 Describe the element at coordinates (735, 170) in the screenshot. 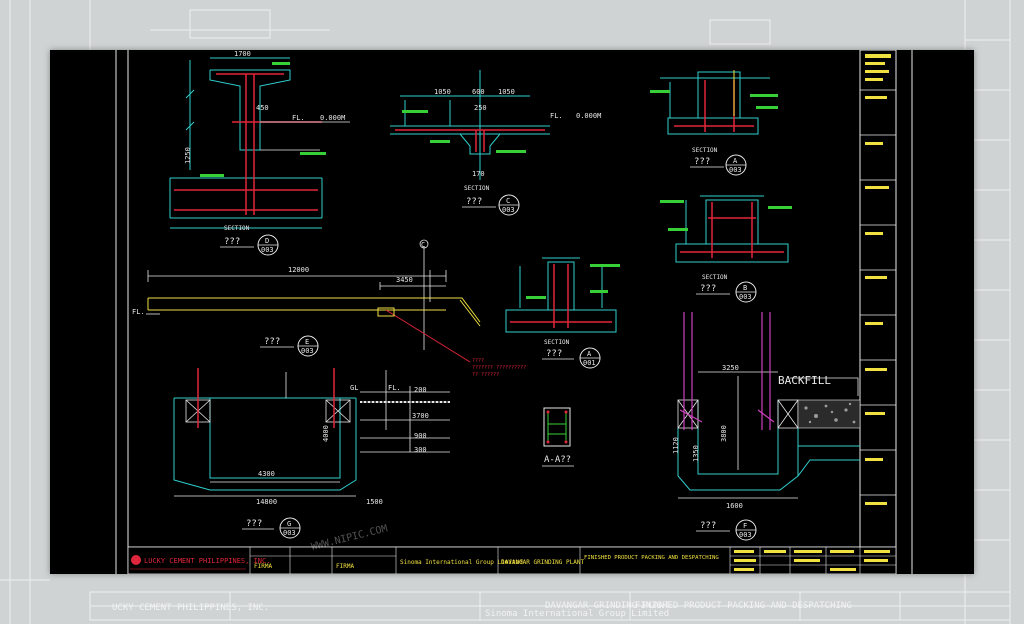

I see `section-a-sheet: 003` at that location.